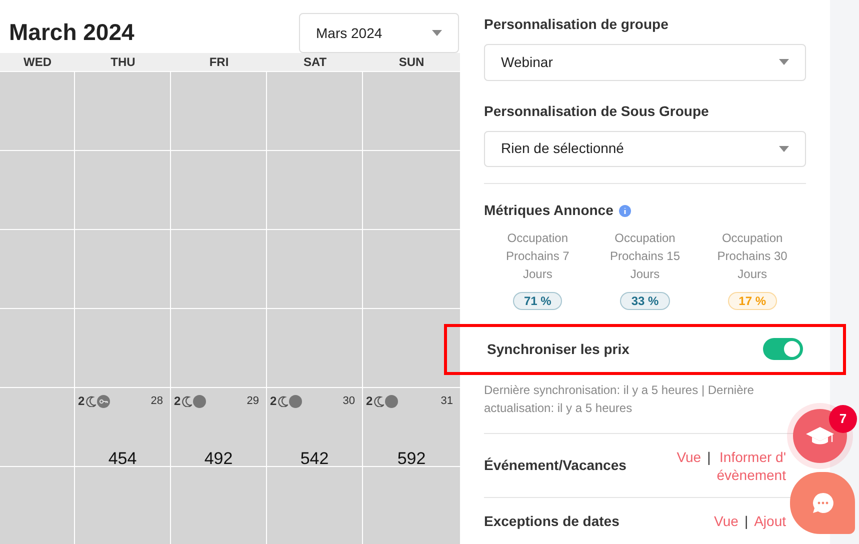  Describe the element at coordinates (122, 459) in the screenshot. I see `price-text: 454` at that location.